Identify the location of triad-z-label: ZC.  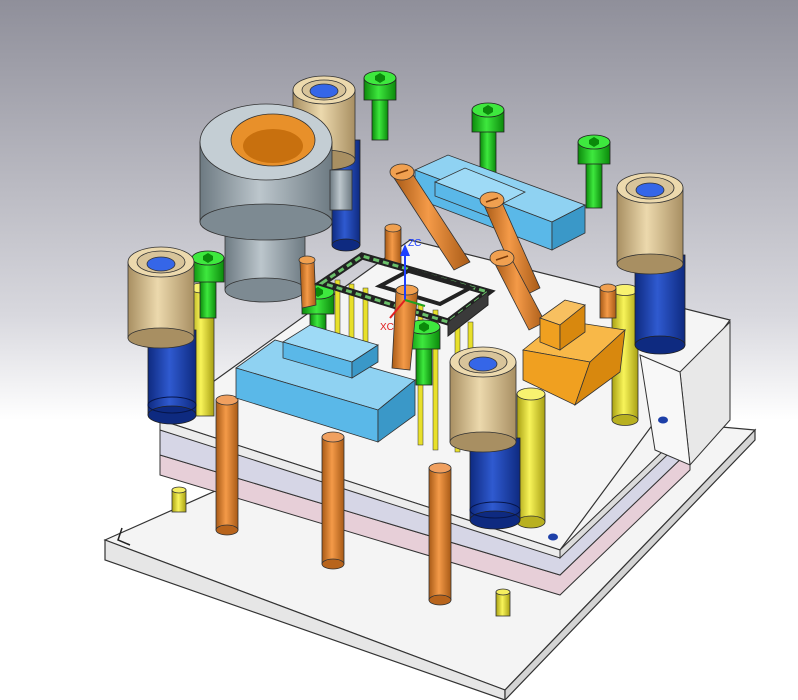
(414, 243).